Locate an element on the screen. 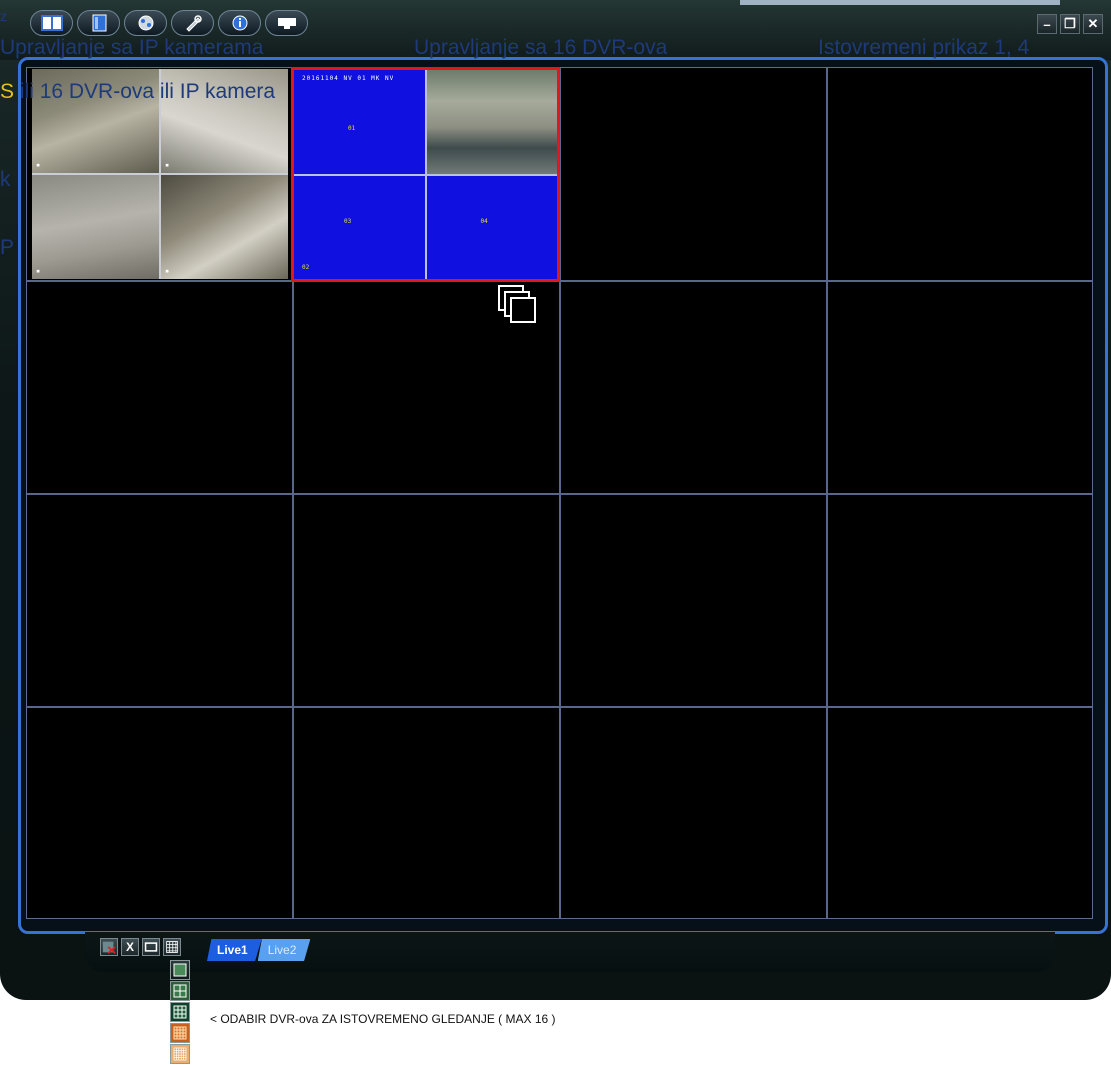  layout-1-icon is located at coordinates (180, 970).